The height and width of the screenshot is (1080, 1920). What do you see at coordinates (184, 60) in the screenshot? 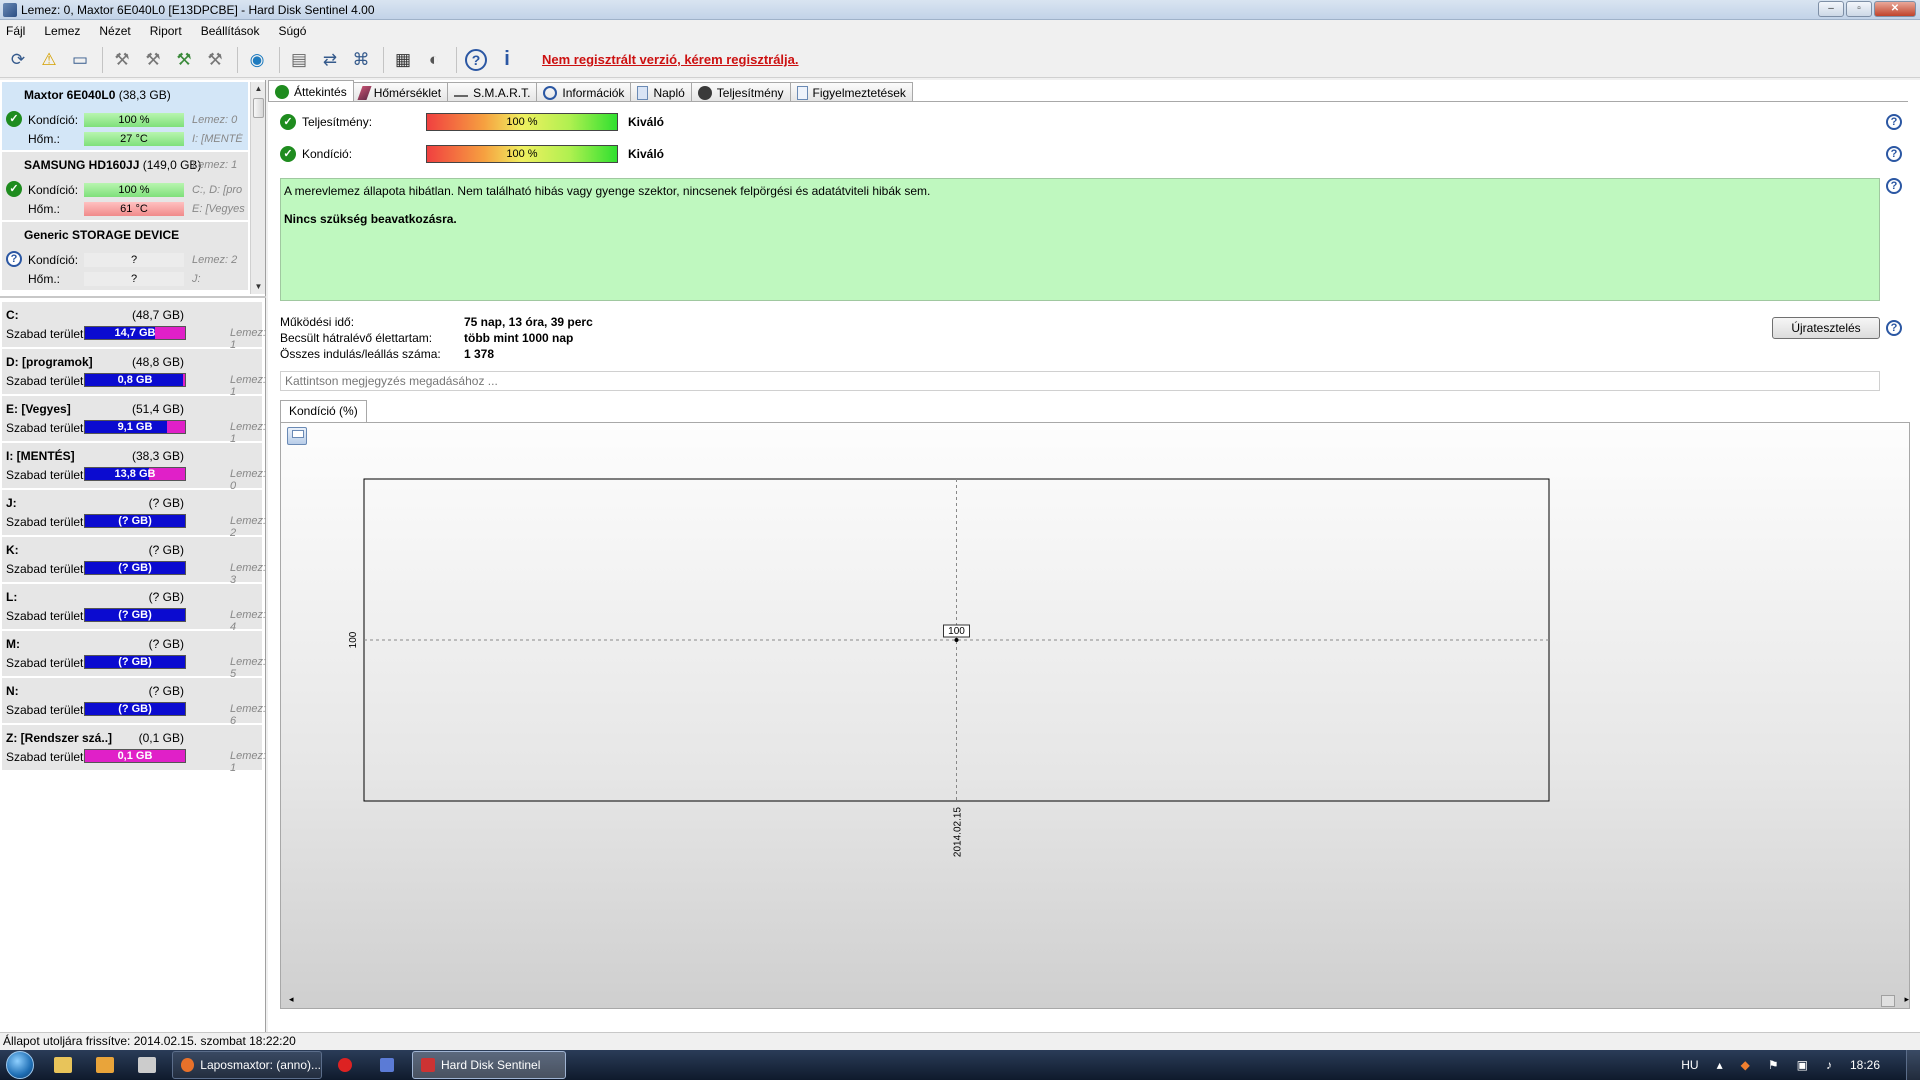
I see `tool-icon-3: ⚒` at bounding box center [184, 60].